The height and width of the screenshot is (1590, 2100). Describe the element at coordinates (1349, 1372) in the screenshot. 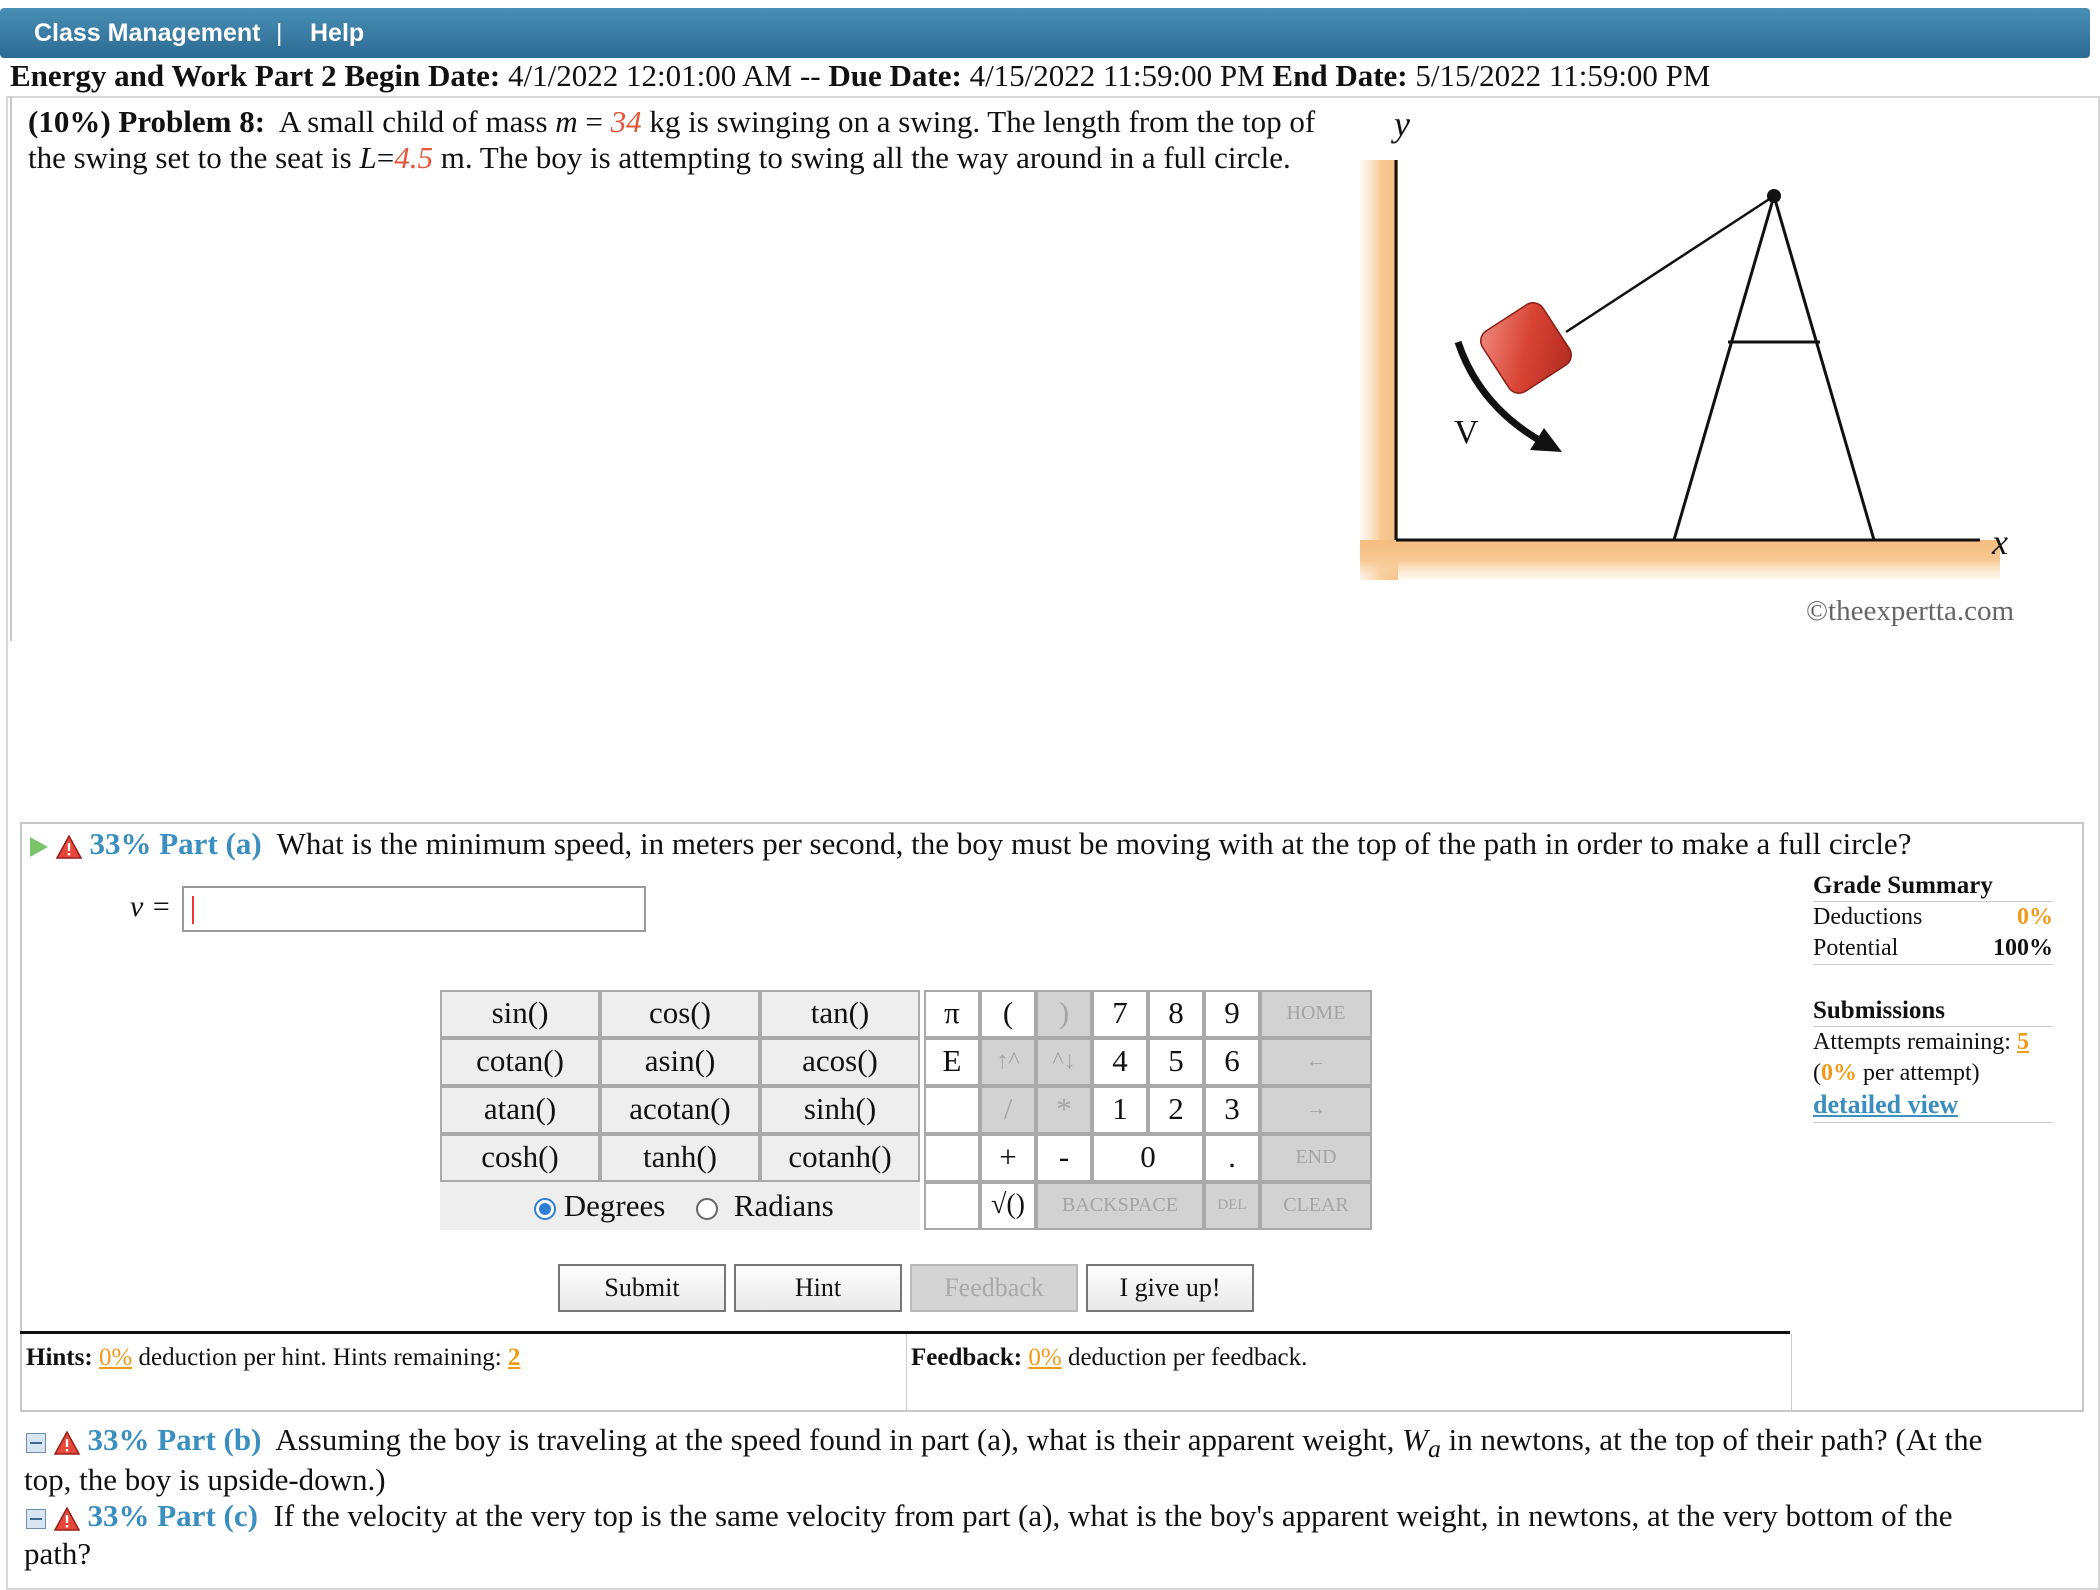

I see `feedback-info: Feedback: 0% deduction per feedback.` at that location.